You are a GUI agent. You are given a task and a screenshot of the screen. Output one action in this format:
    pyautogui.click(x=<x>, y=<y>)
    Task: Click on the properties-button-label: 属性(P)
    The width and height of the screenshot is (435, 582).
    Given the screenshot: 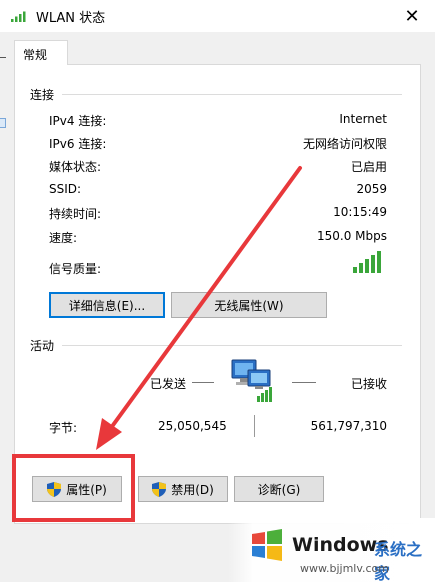 What is the action you would take?
    pyautogui.click(x=86, y=489)
    